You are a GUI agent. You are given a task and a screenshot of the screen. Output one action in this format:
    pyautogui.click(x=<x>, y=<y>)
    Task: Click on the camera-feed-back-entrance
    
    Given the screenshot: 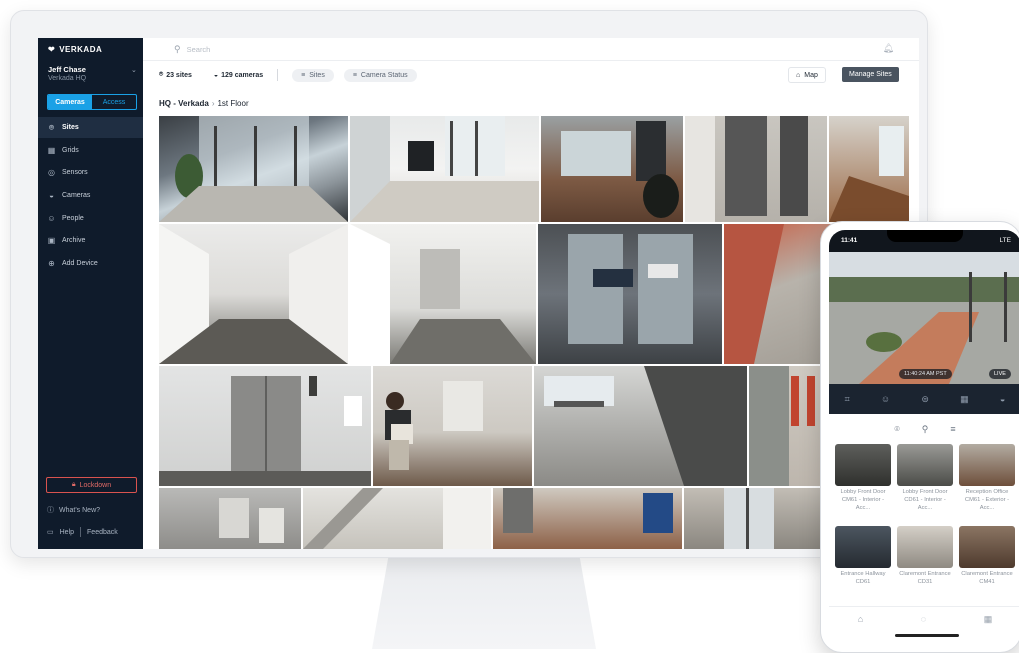 What is the action you would take?
    pyautogui.click(x=755, y=518)
    